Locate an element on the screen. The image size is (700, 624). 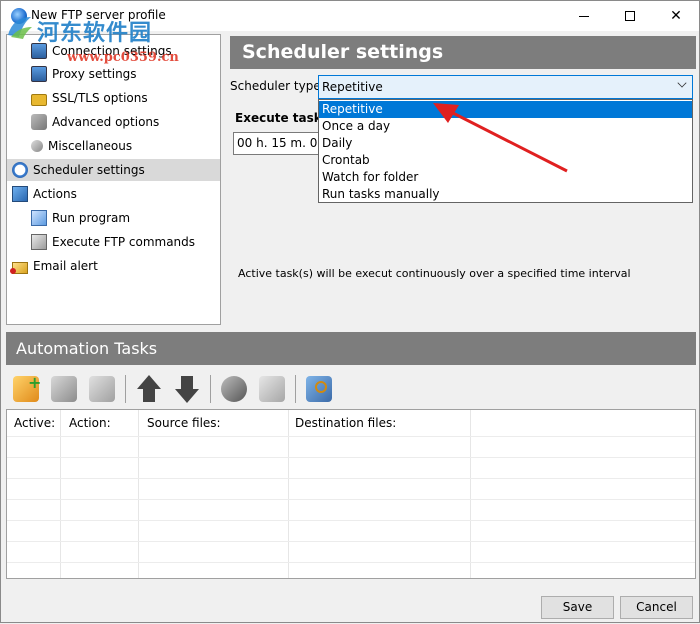
move-up-button is located at coordinates (149, 389).